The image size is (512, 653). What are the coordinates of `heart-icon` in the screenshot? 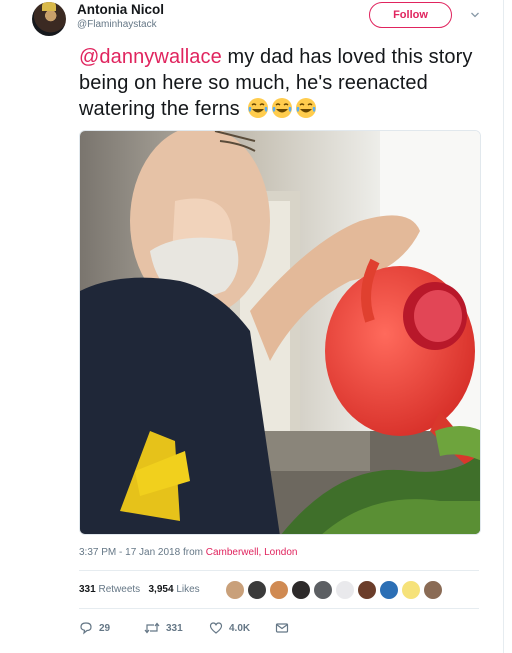 It's located at (216, 628).